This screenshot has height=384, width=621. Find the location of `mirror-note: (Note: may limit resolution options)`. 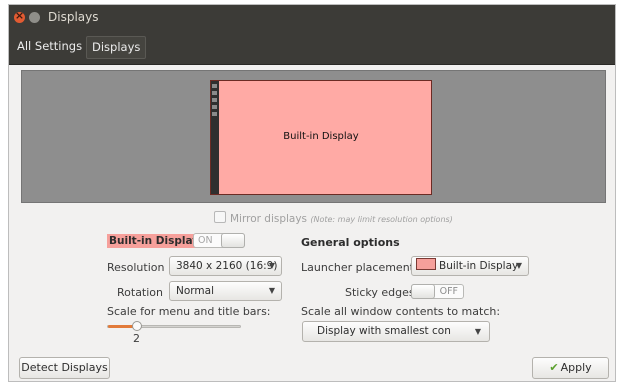

mirror-note: (Note: may limit resolution options) is located at coordinates (381, 219).